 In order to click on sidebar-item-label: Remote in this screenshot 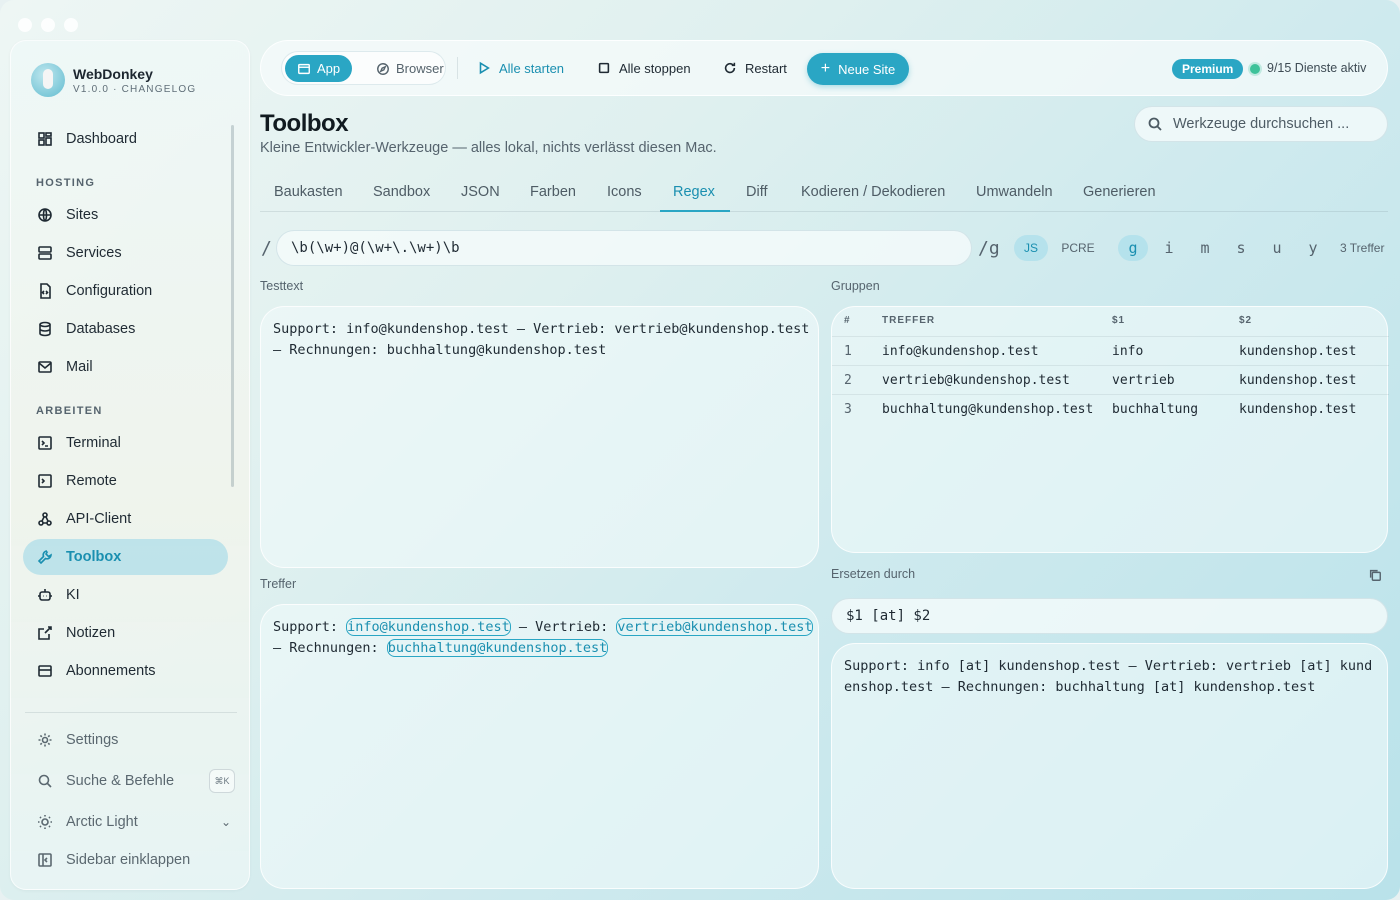, I will do `click(91, 481)`.